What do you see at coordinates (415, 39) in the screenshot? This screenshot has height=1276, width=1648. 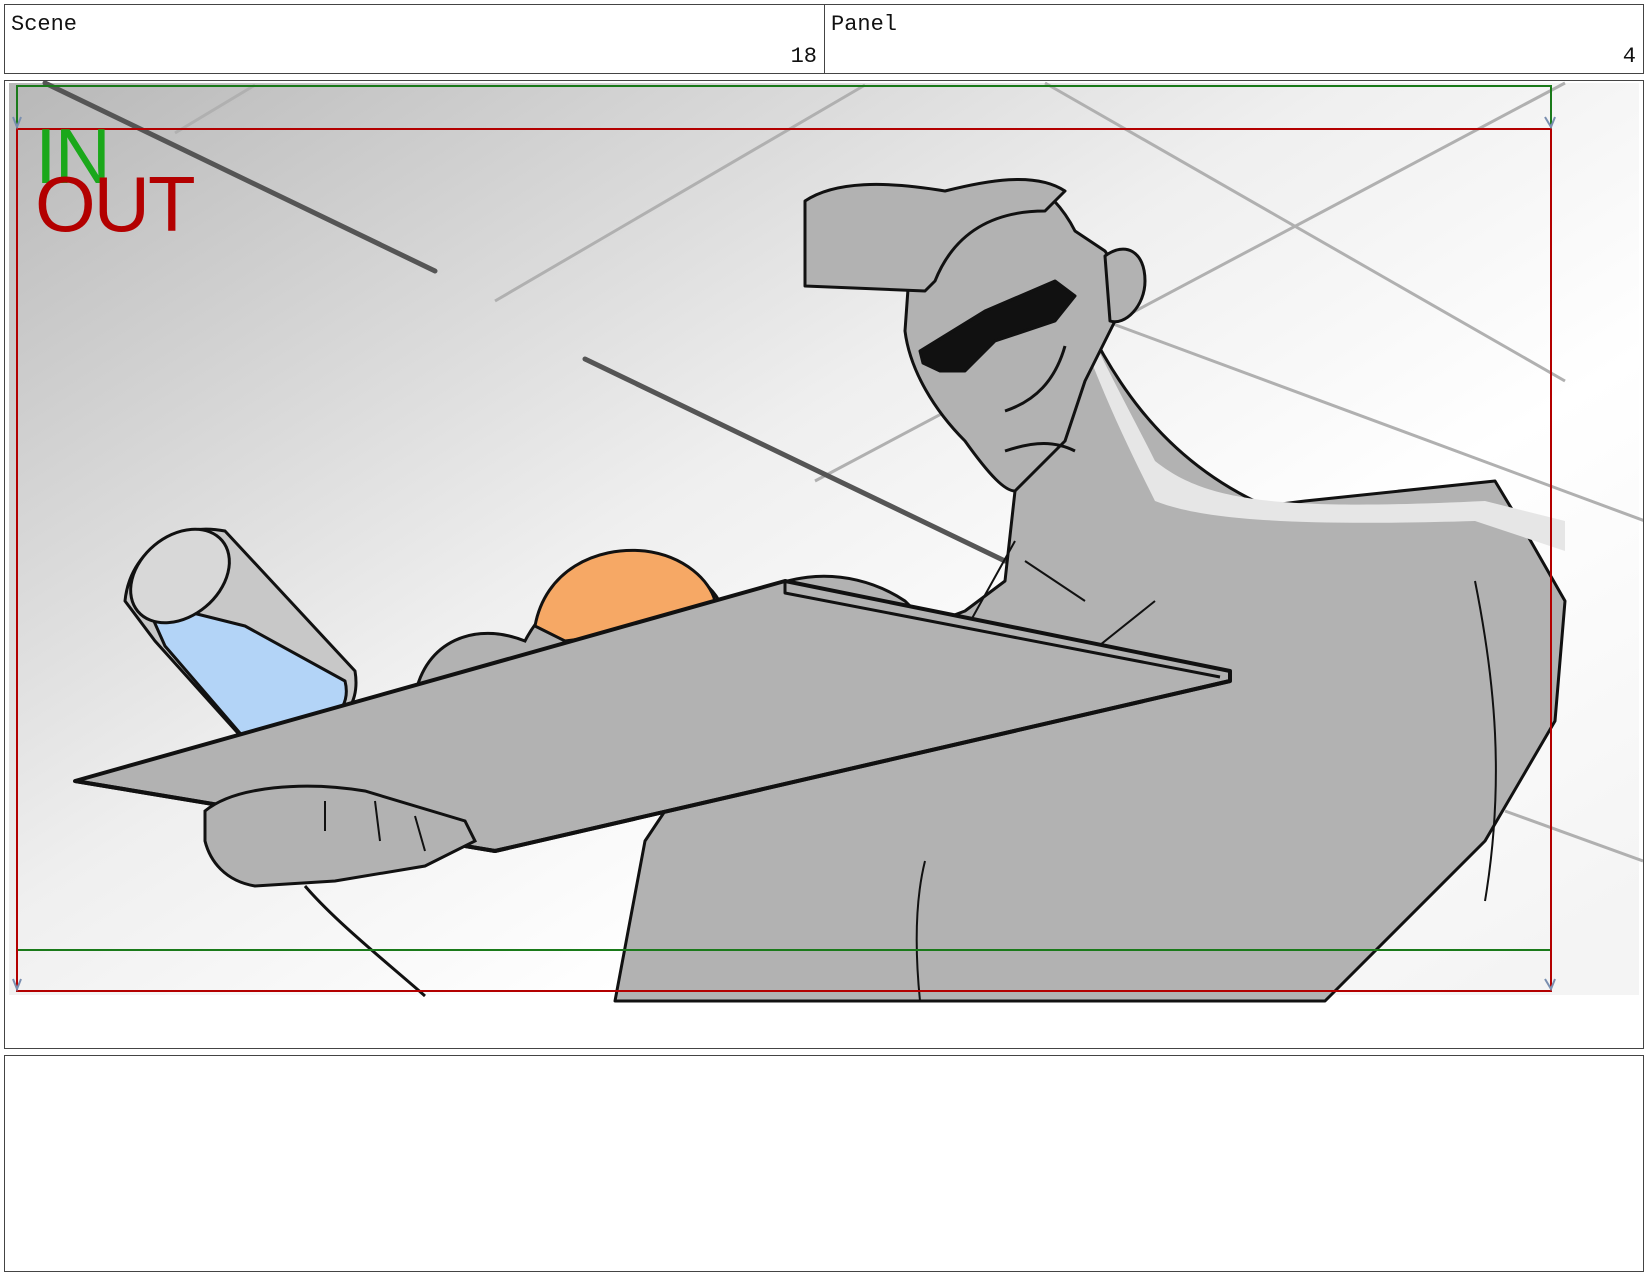 I see `scene-cell: Scene 18` at bounding box center [415, 39].